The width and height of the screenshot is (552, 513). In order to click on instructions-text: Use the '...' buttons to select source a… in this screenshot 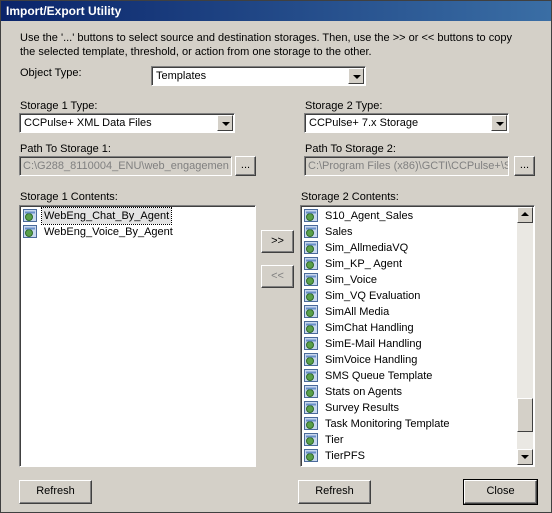, I will do `click(266, 45)`.